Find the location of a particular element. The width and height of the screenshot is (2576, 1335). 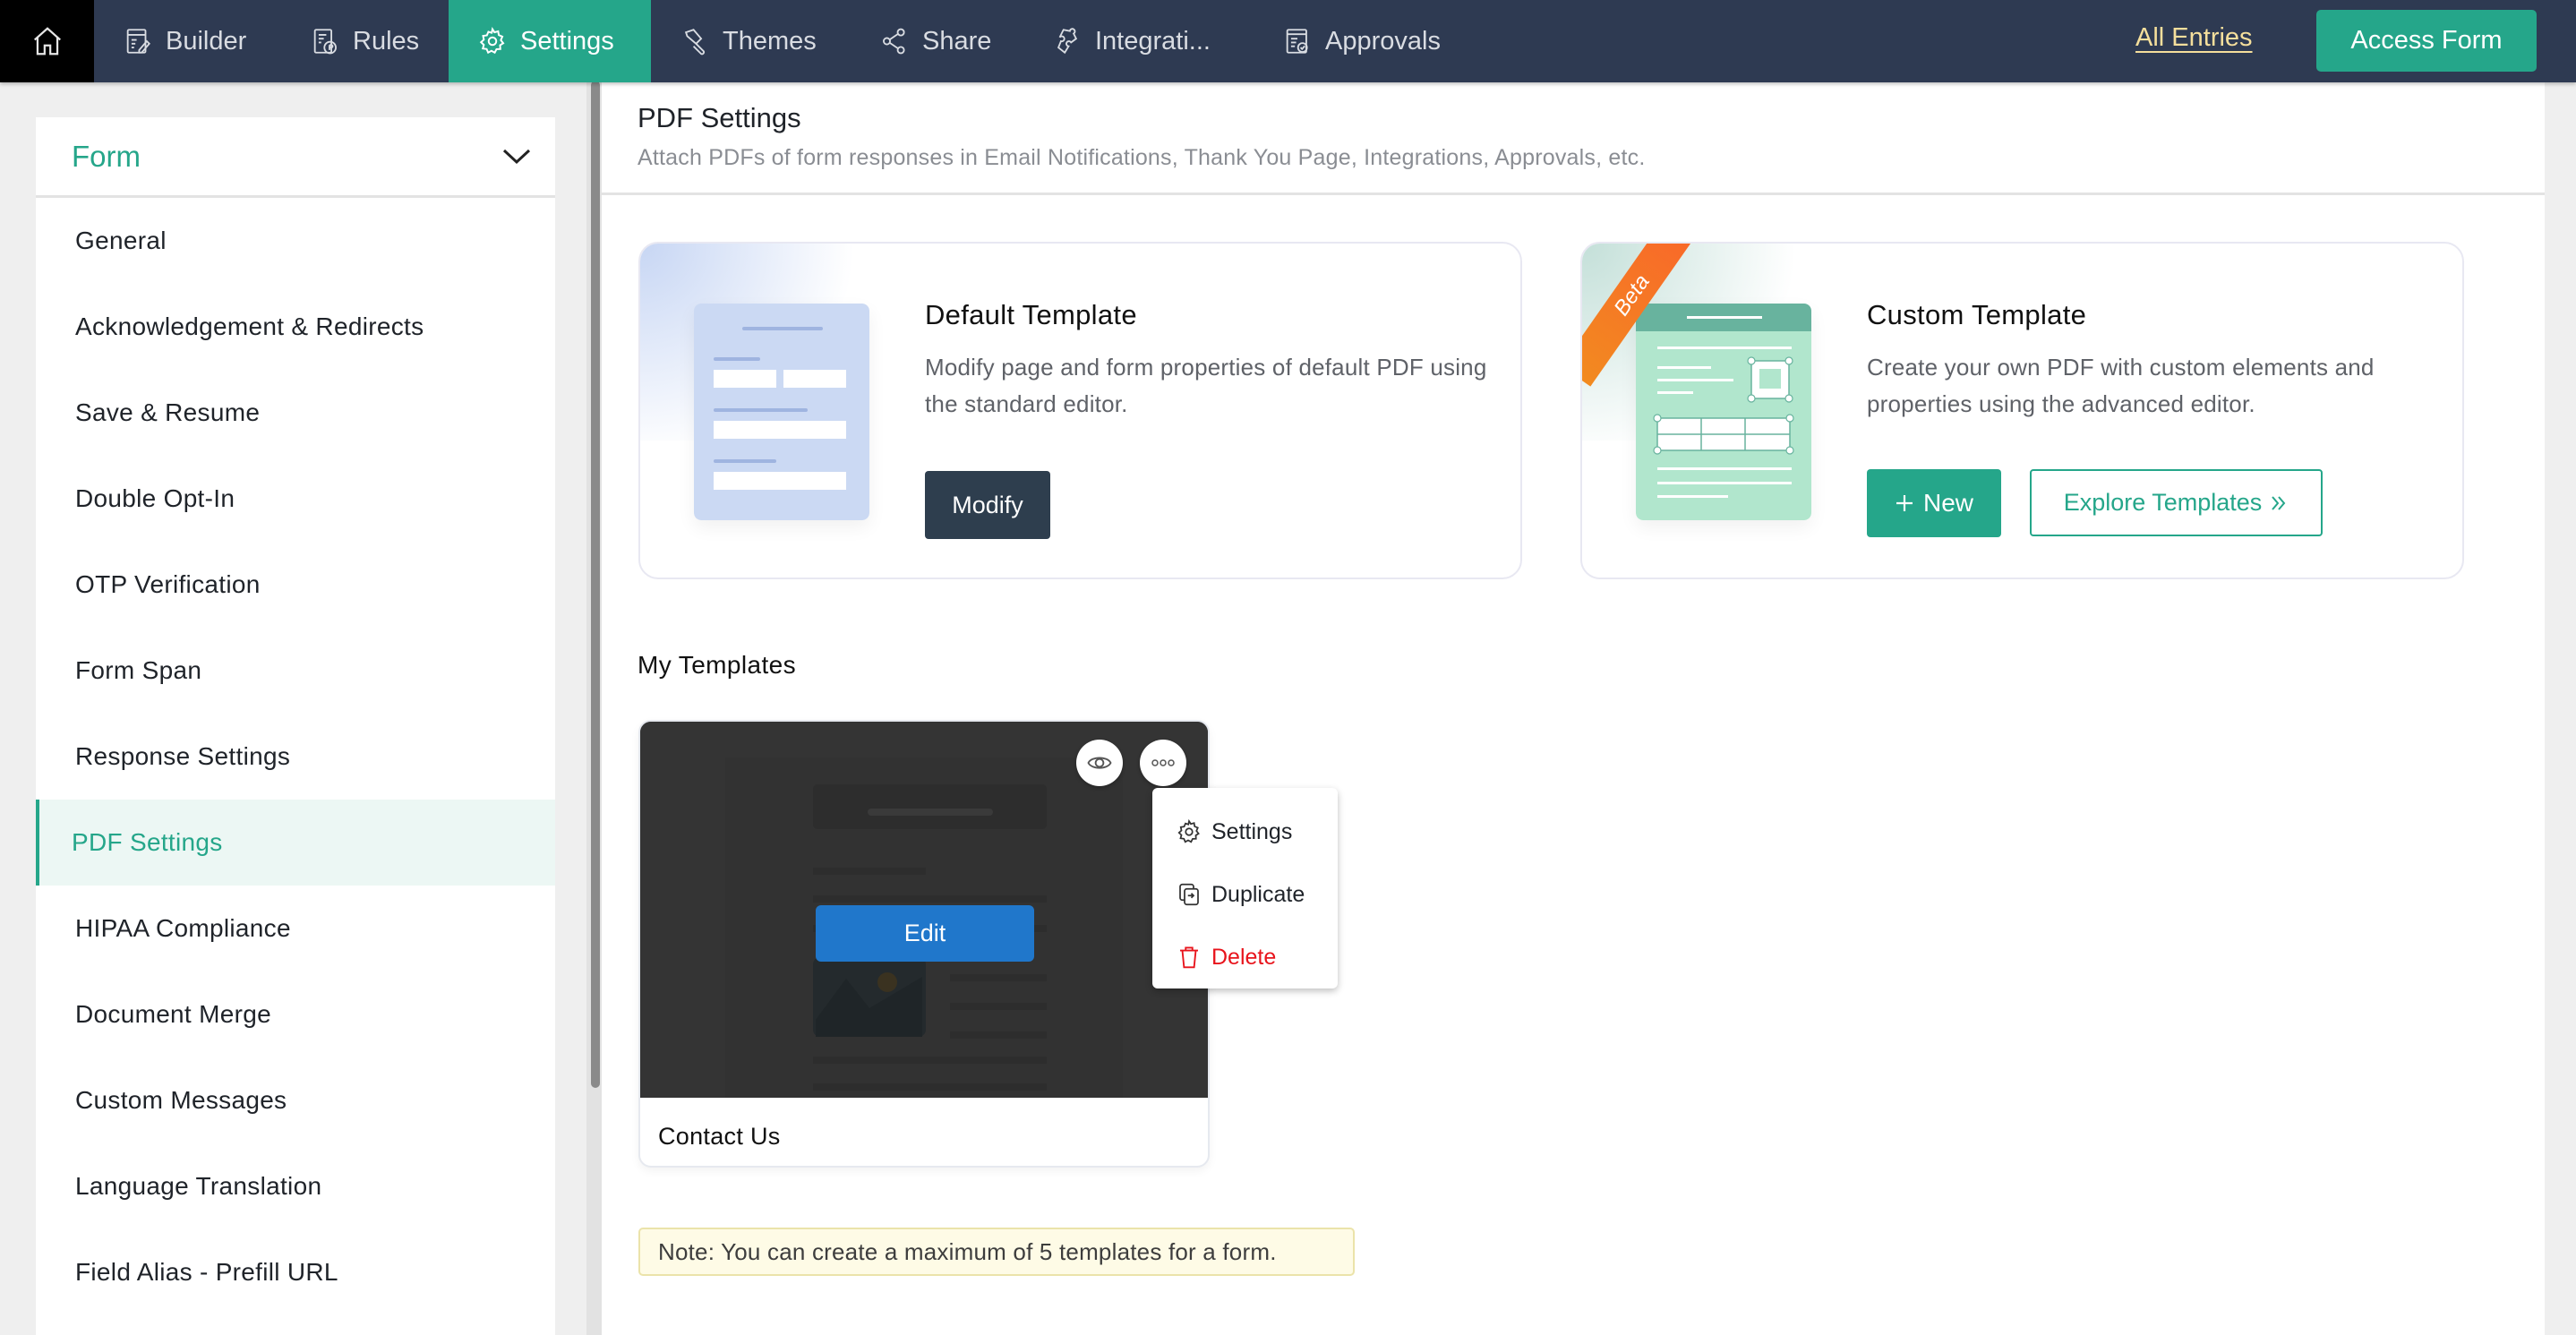

sidebar-item-general: General is located at coordinates (296, 241).